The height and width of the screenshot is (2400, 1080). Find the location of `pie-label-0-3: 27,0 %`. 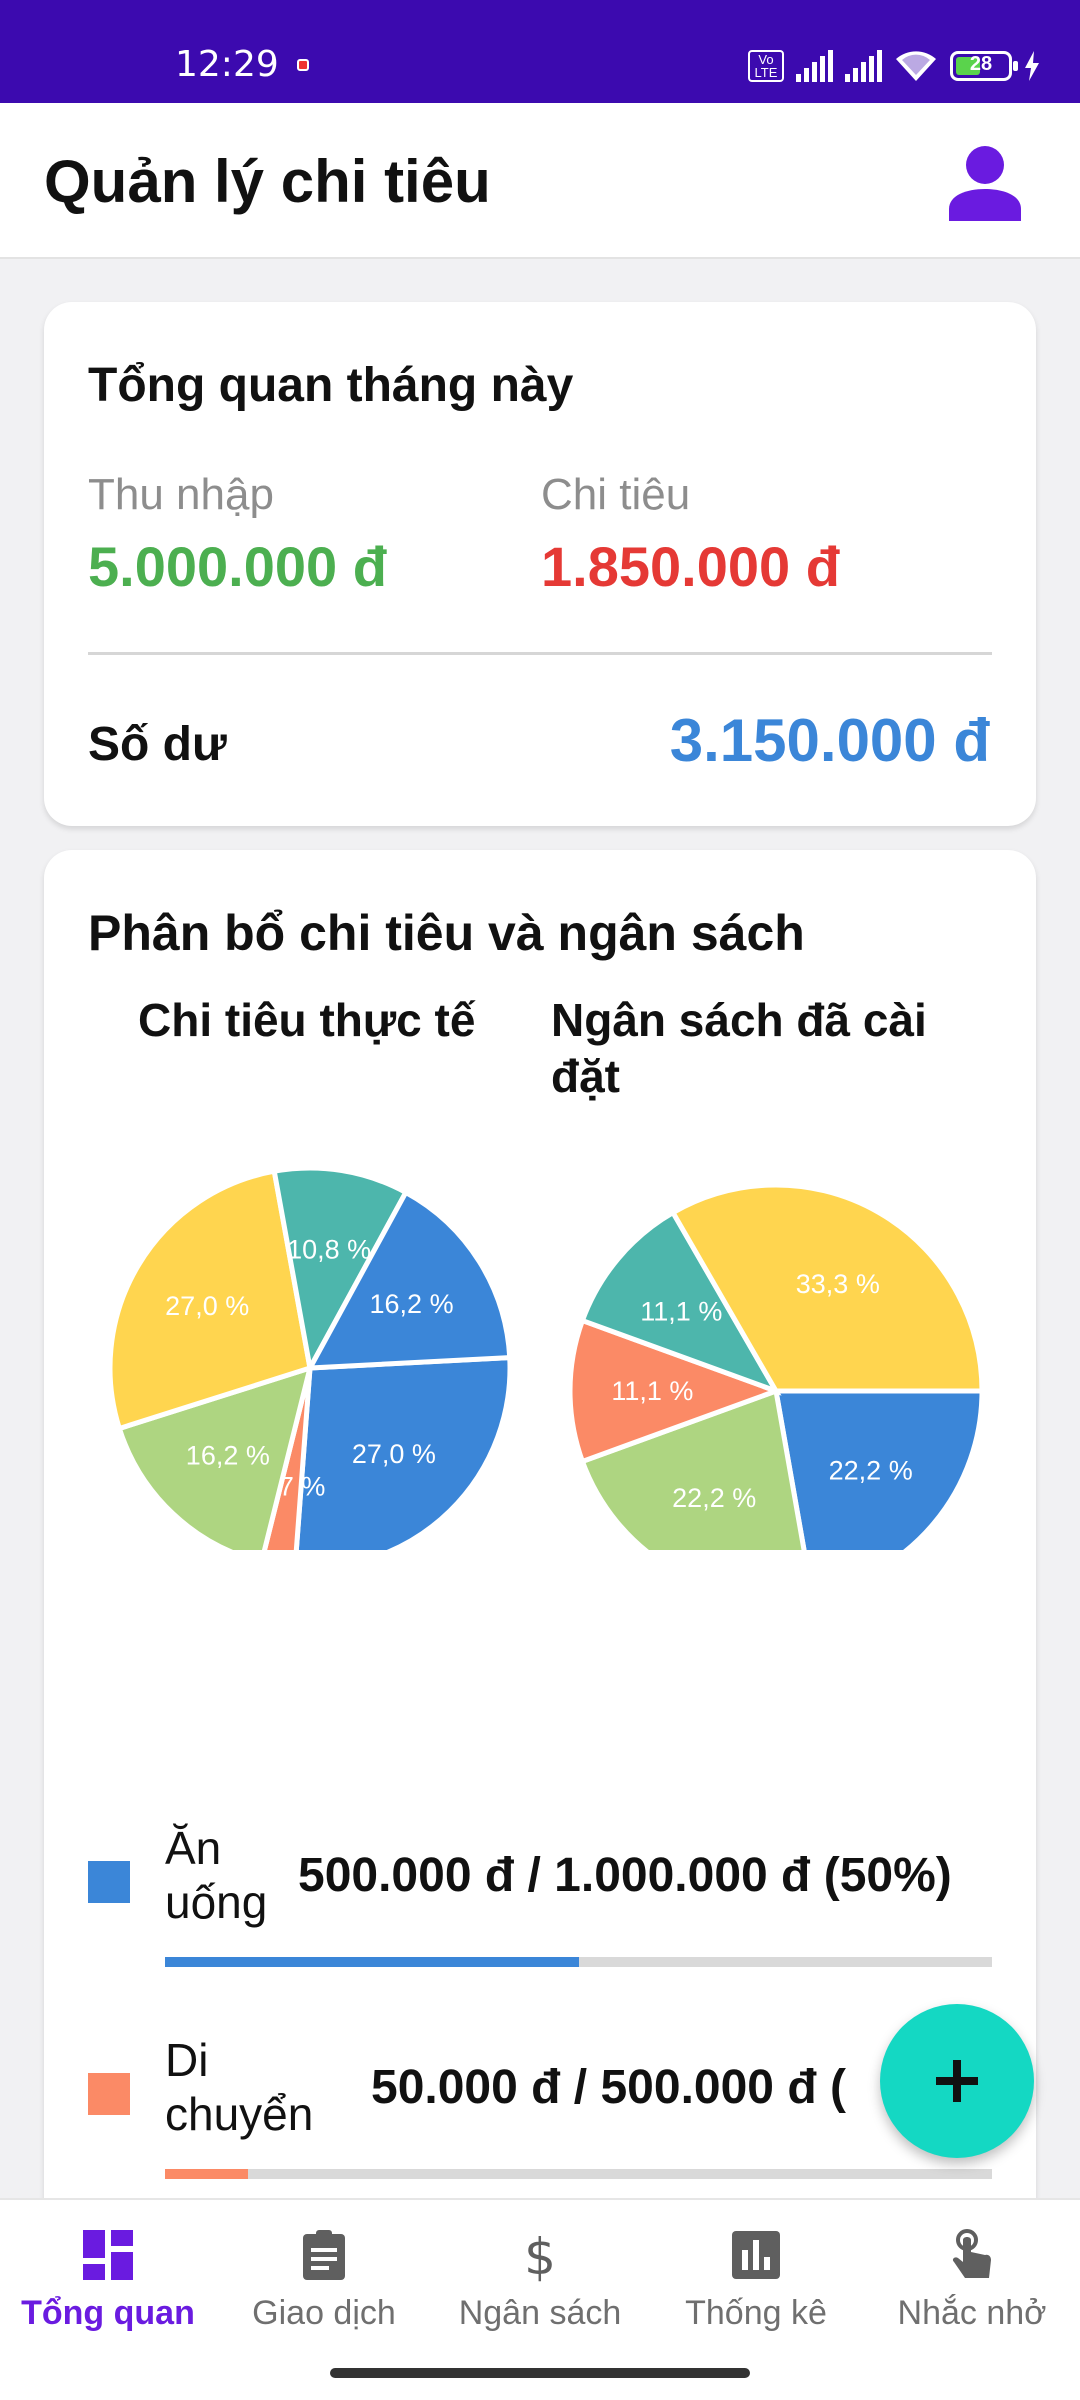

pie-label-0-3: 27,0 % is located at coordinates (207, 1306).